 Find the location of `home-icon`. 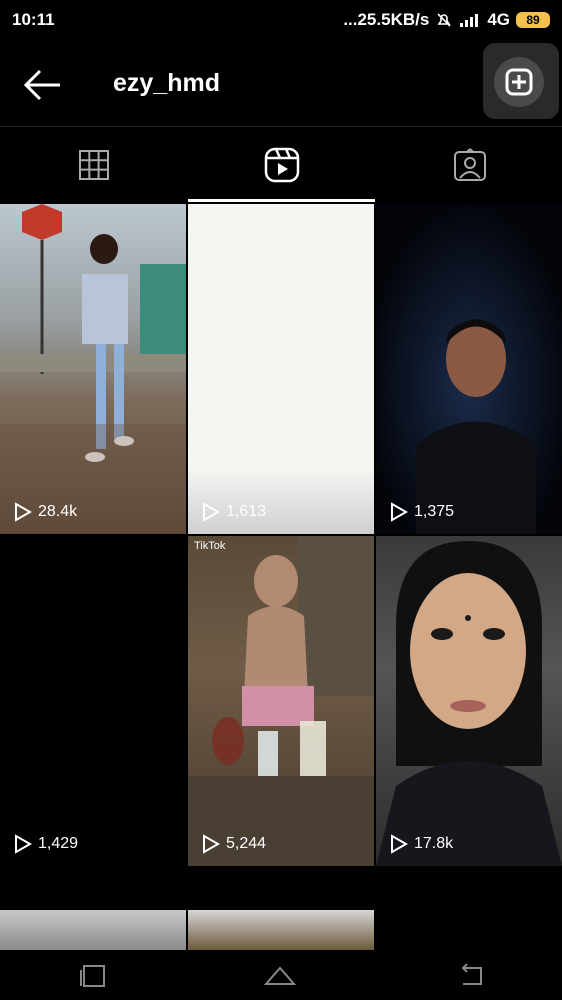

home-icon is located at coordinates (280, 975).